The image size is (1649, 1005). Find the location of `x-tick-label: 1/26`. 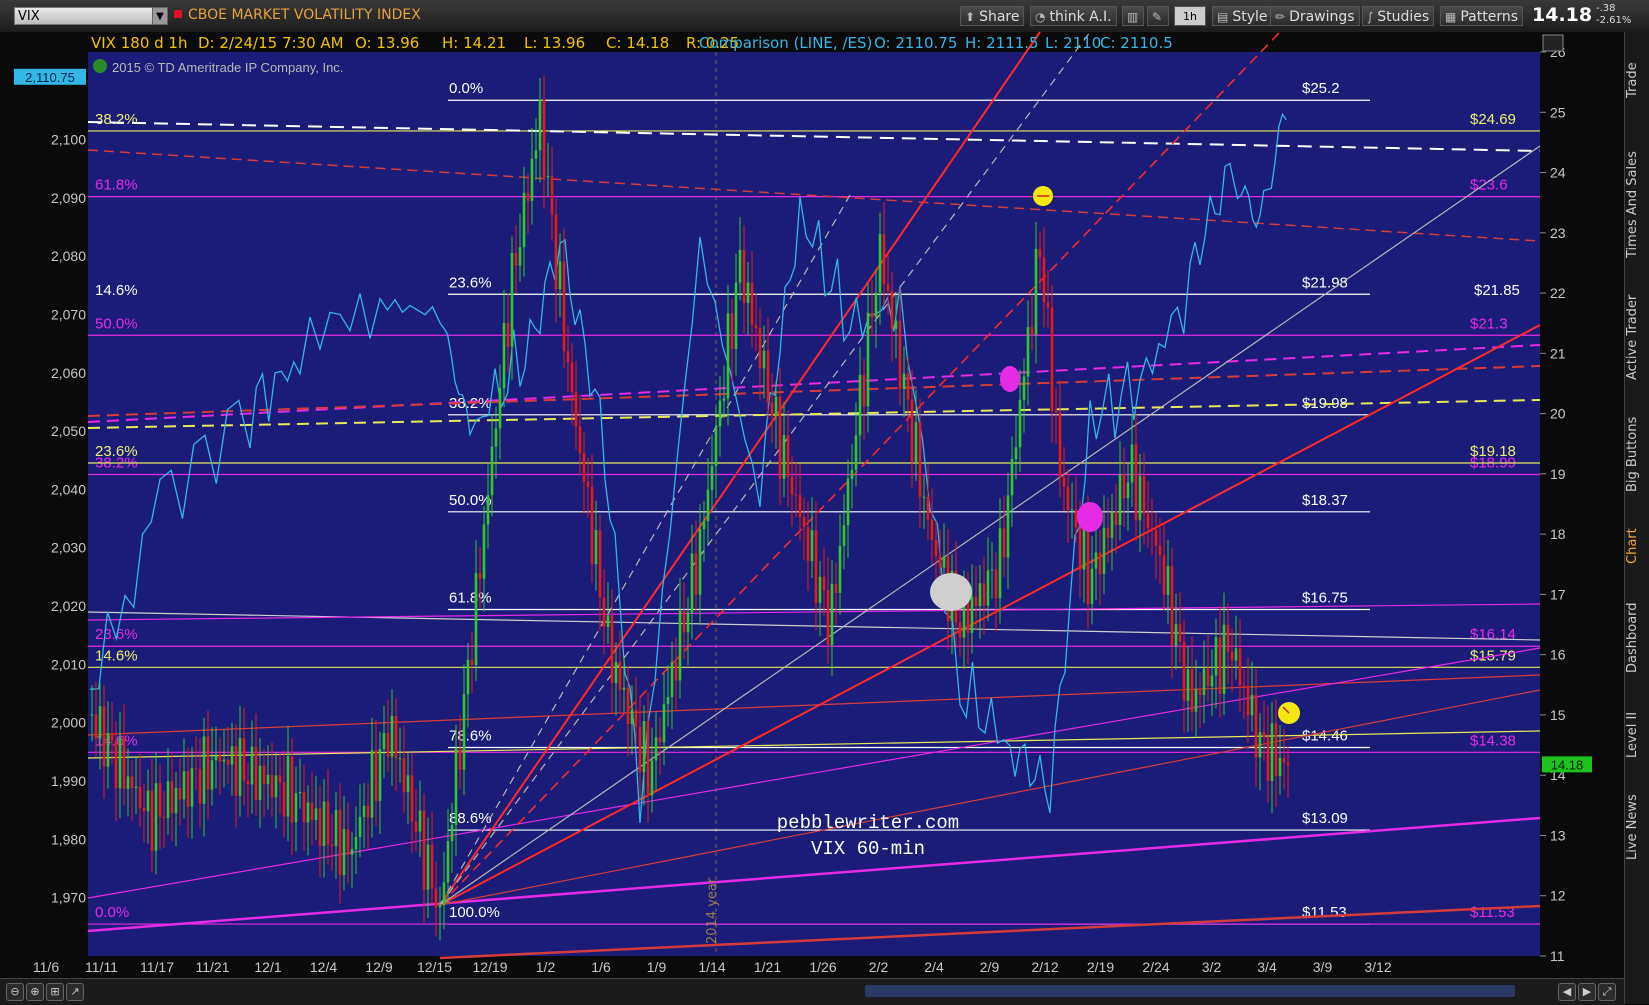

x-tick-label: 1/26 is located at coordinates (822, 967).